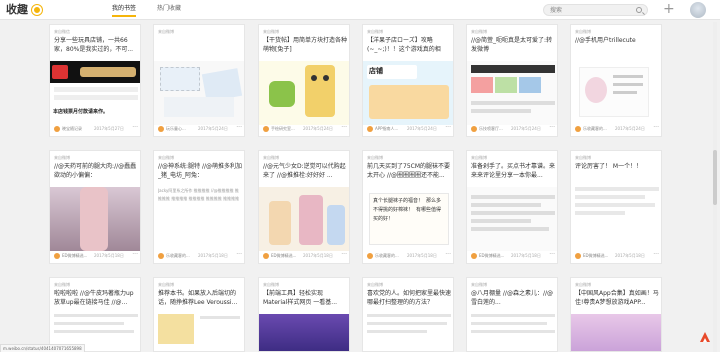  What do you see at coordinates (409, 298) in the screenshot?
I see `card-title: 喜欢党的人。如何把家里最快速哪最打扫整理的的方法？` at bounding box center [409, 298].